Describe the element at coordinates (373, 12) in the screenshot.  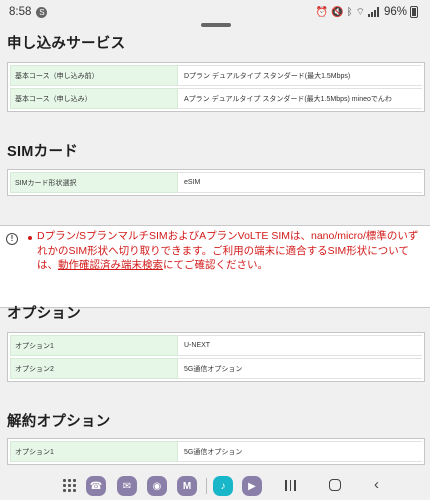
I see `signal-icon` at that location.